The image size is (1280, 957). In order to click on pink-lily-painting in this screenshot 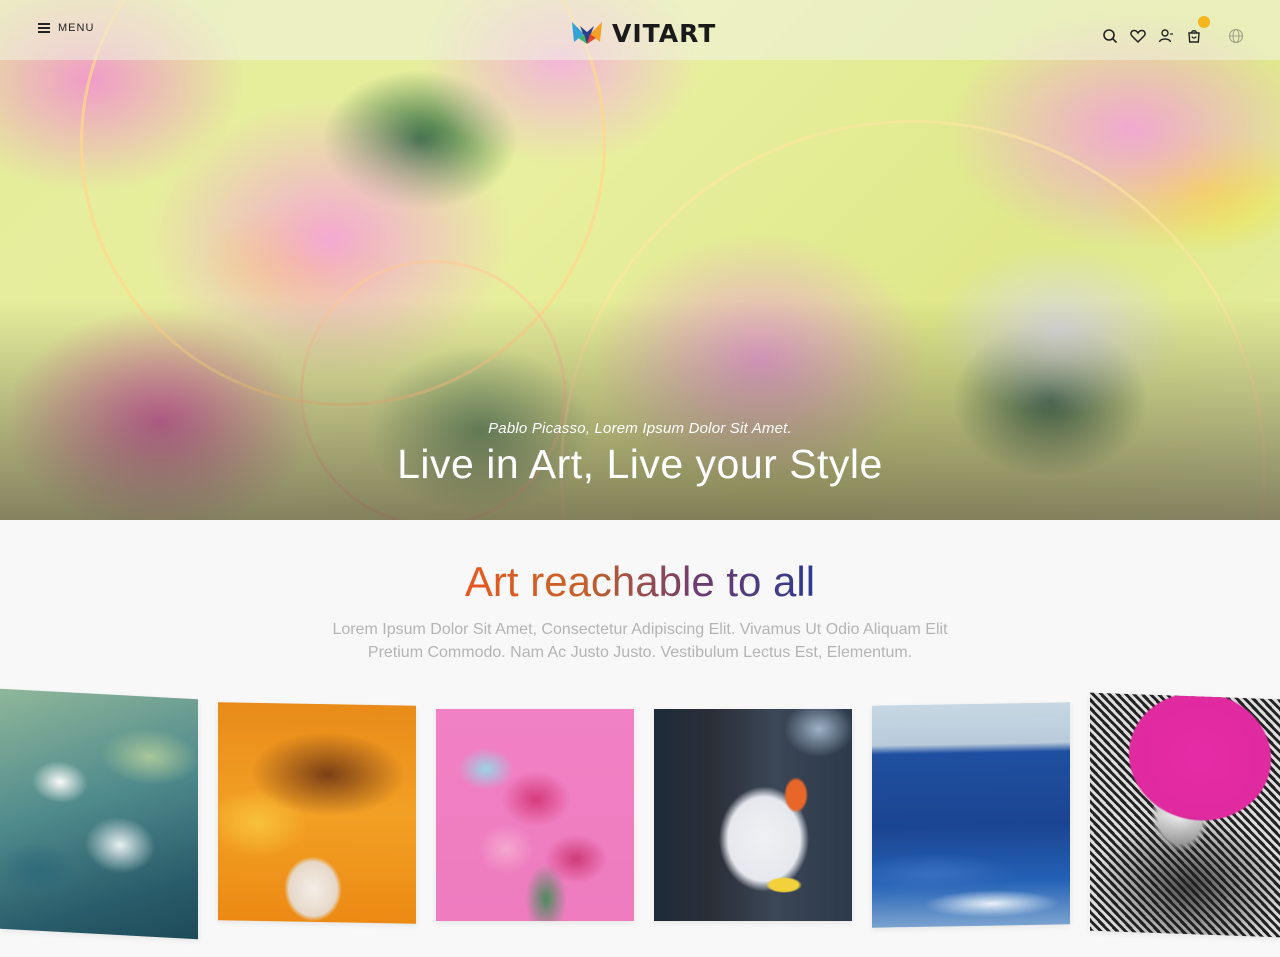, I will do `click(535, 815)`.